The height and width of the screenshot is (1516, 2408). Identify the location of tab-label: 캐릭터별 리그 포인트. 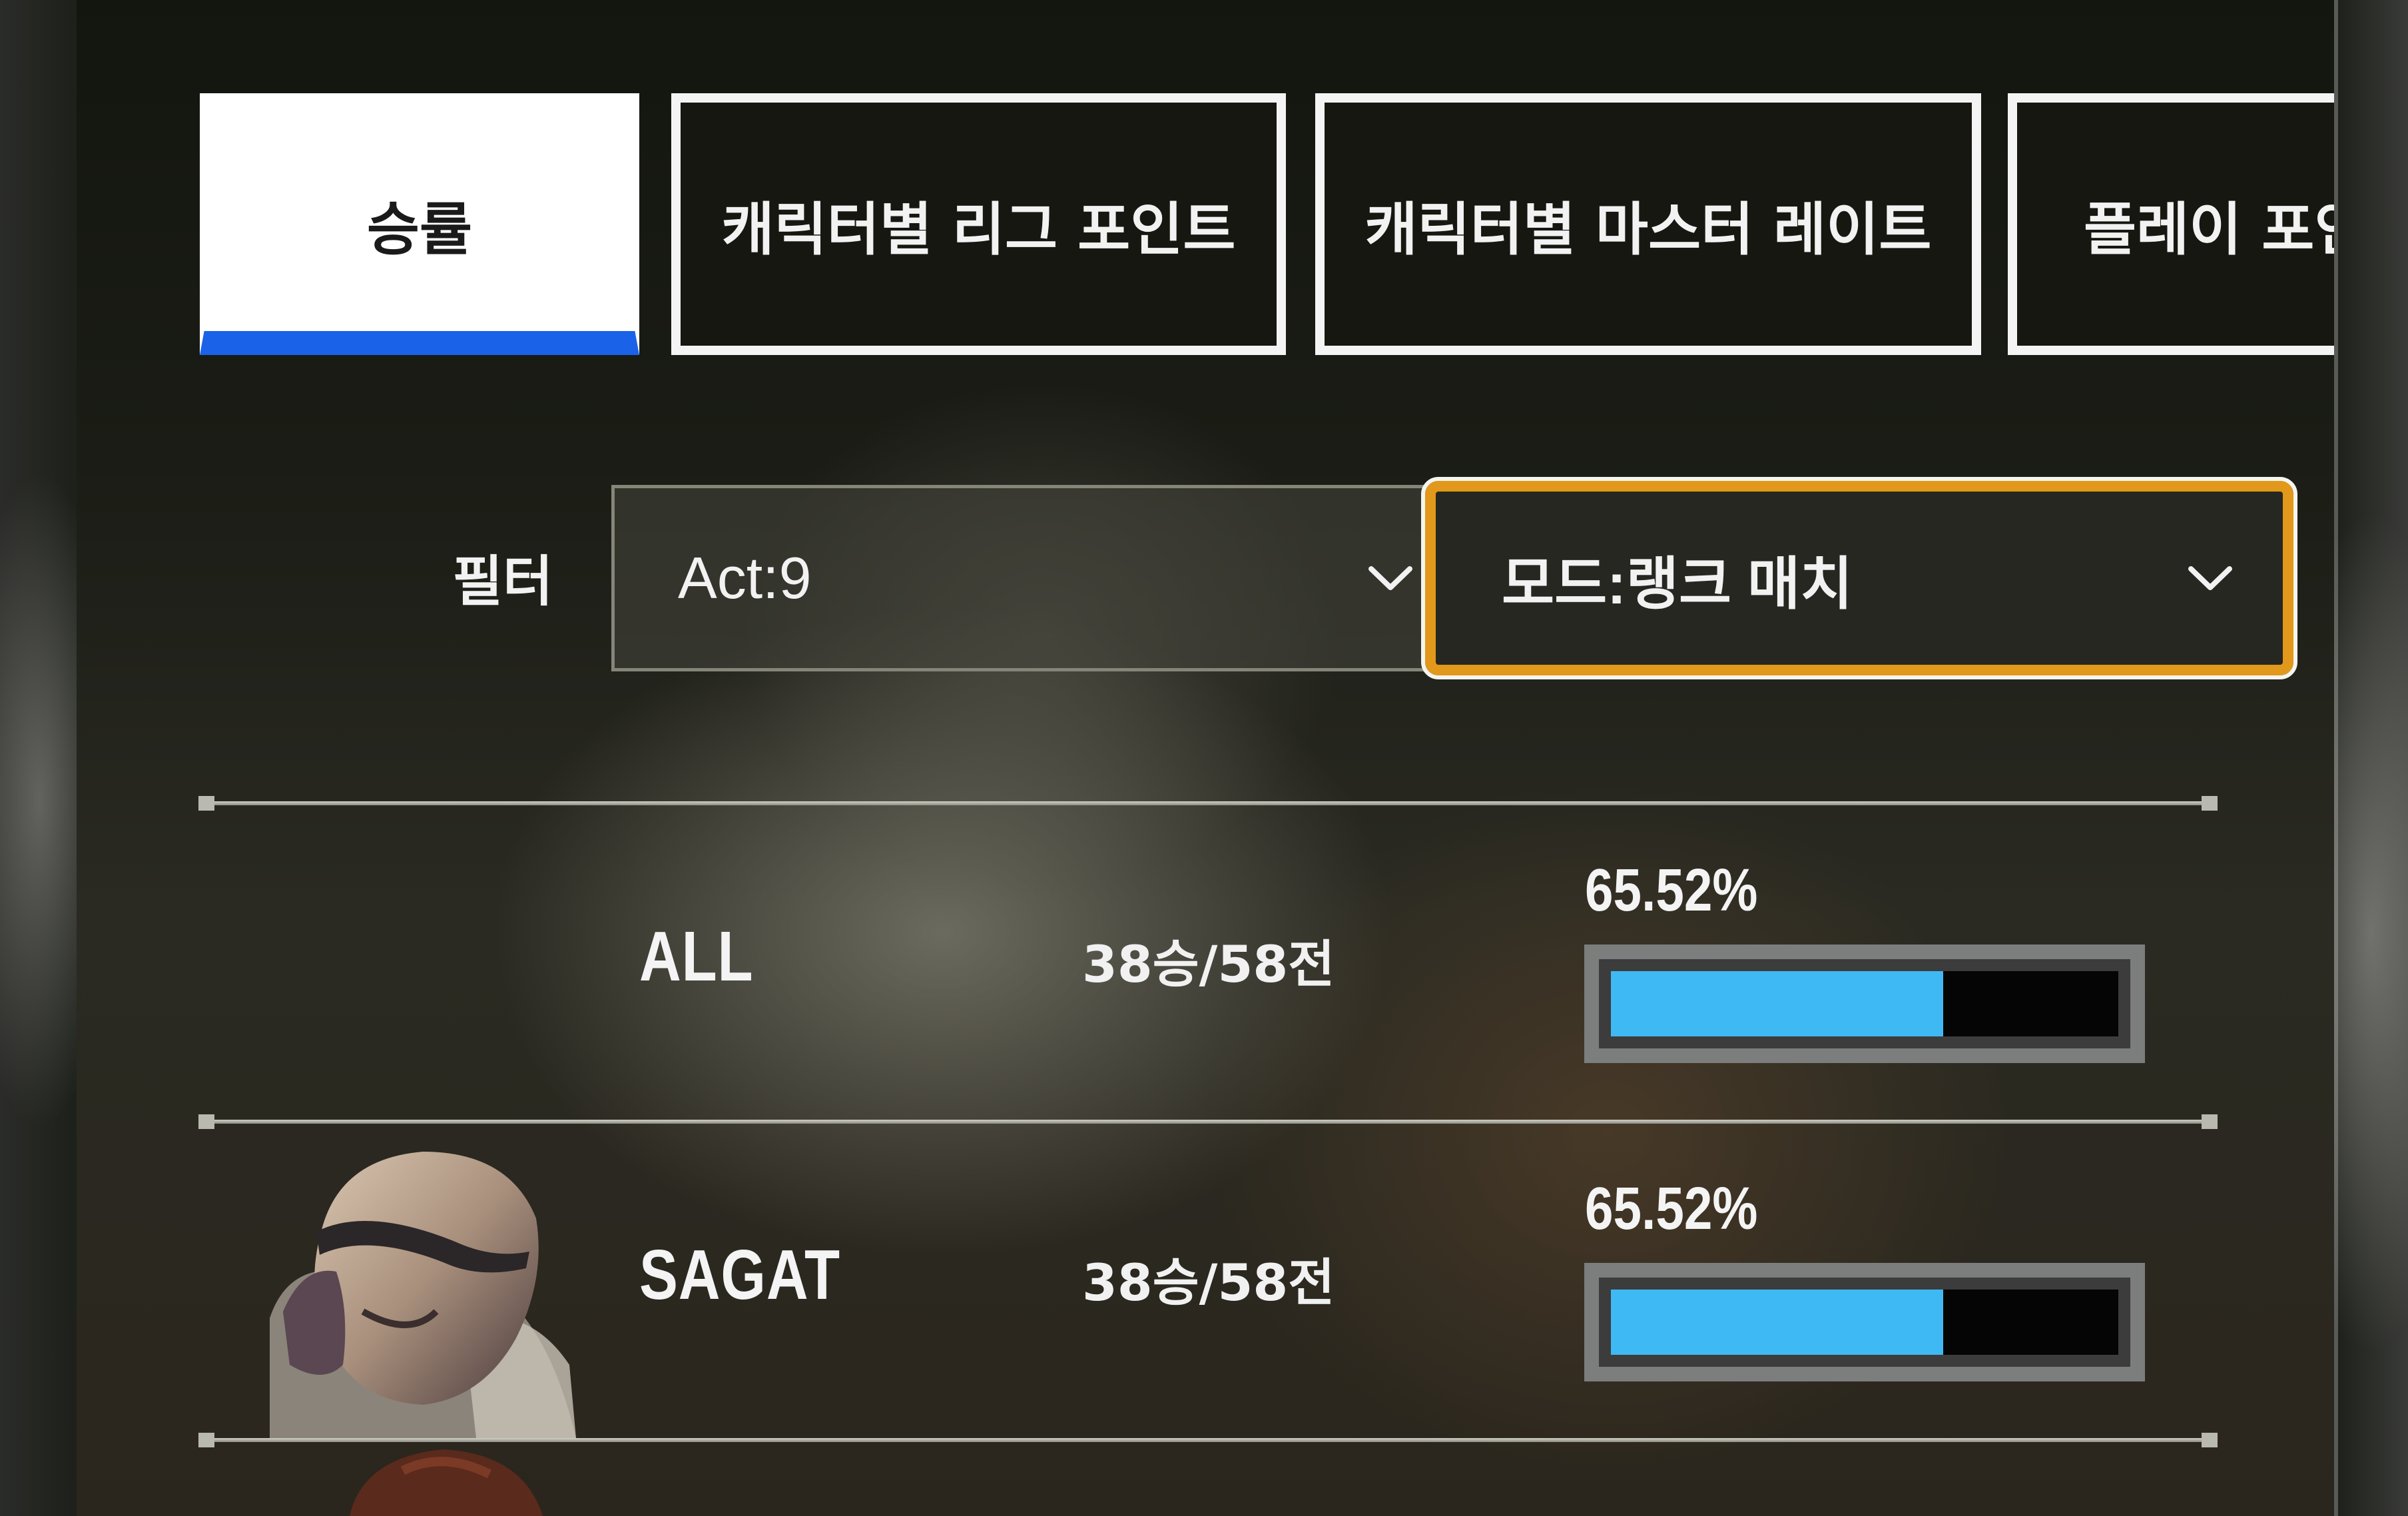
(979, 229).